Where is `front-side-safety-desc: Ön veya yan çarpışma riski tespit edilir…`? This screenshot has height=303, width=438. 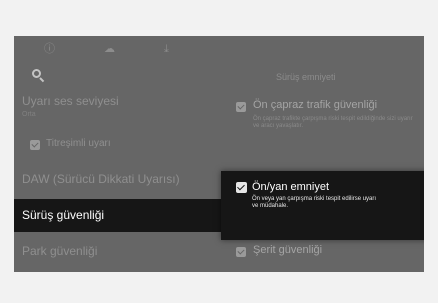
front-side-safety-desc: Ön veya yan çarpışma riski tespit edilir… is located at coordinates (314, 202).